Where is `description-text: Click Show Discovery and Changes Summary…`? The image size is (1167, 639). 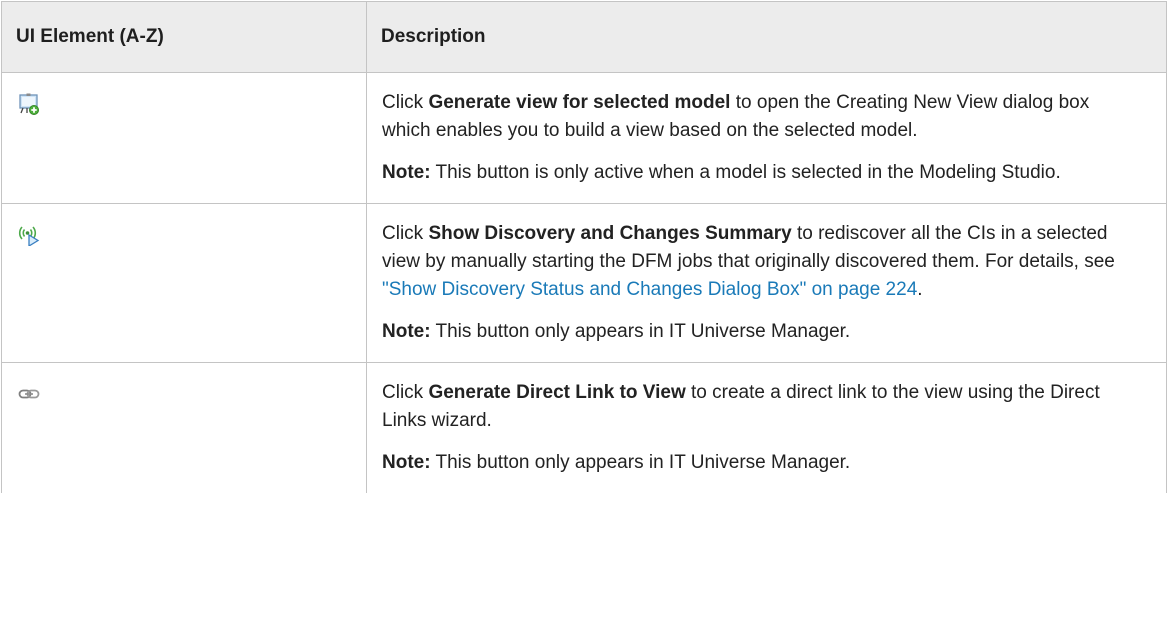 description-text: Click Show Discovery and Changes Summary… is located at coordinates (762, 262).